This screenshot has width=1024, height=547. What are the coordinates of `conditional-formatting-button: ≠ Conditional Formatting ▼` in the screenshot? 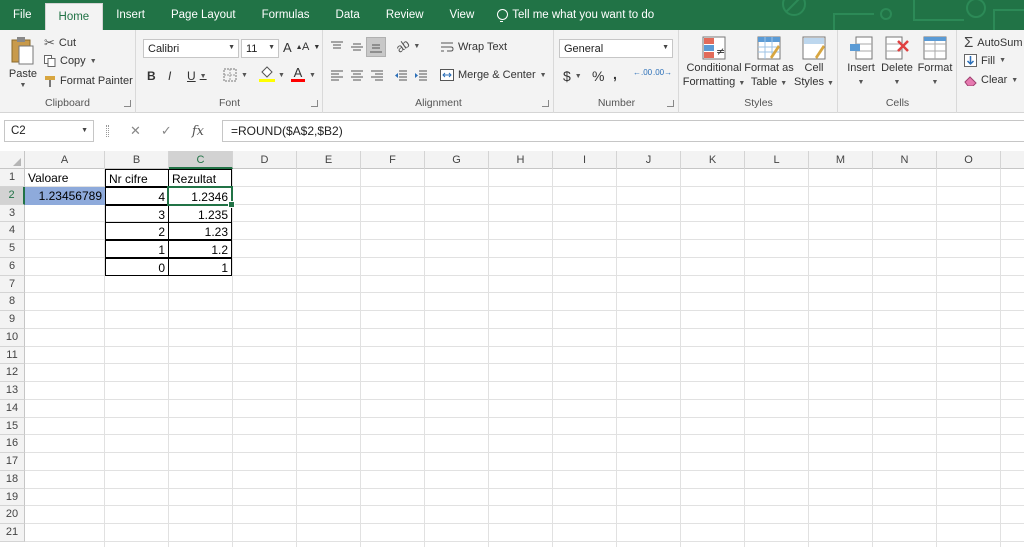 It's located at (714, 62).